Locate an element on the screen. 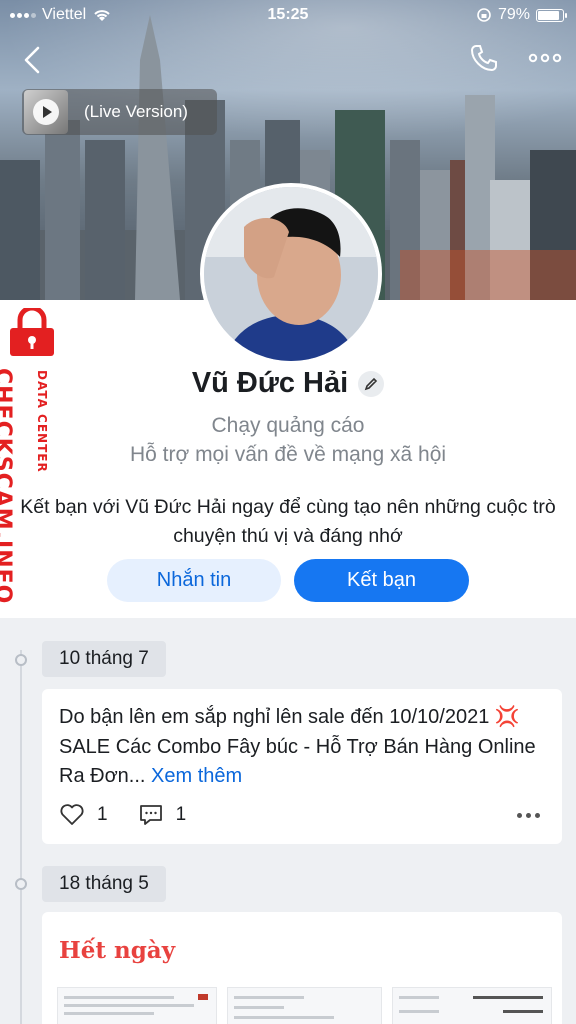  bio-line-2: Hỗ trợ mọi vấn đề về mạng xã hội is located at coordinates (288, 454).